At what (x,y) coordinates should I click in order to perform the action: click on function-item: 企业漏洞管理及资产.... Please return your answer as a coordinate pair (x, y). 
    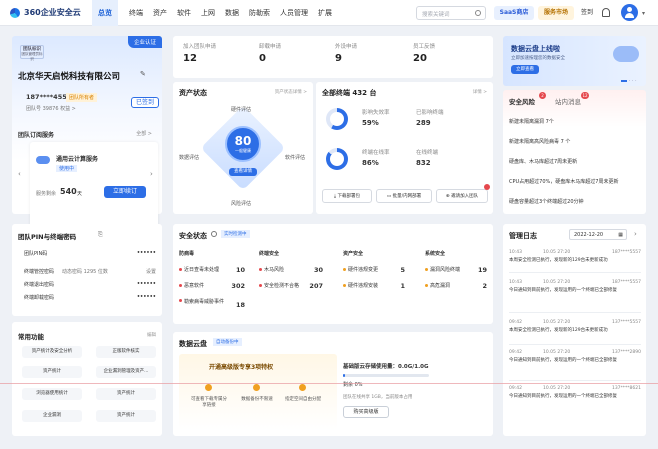
    Looking at the image, I should click on (126, 372).